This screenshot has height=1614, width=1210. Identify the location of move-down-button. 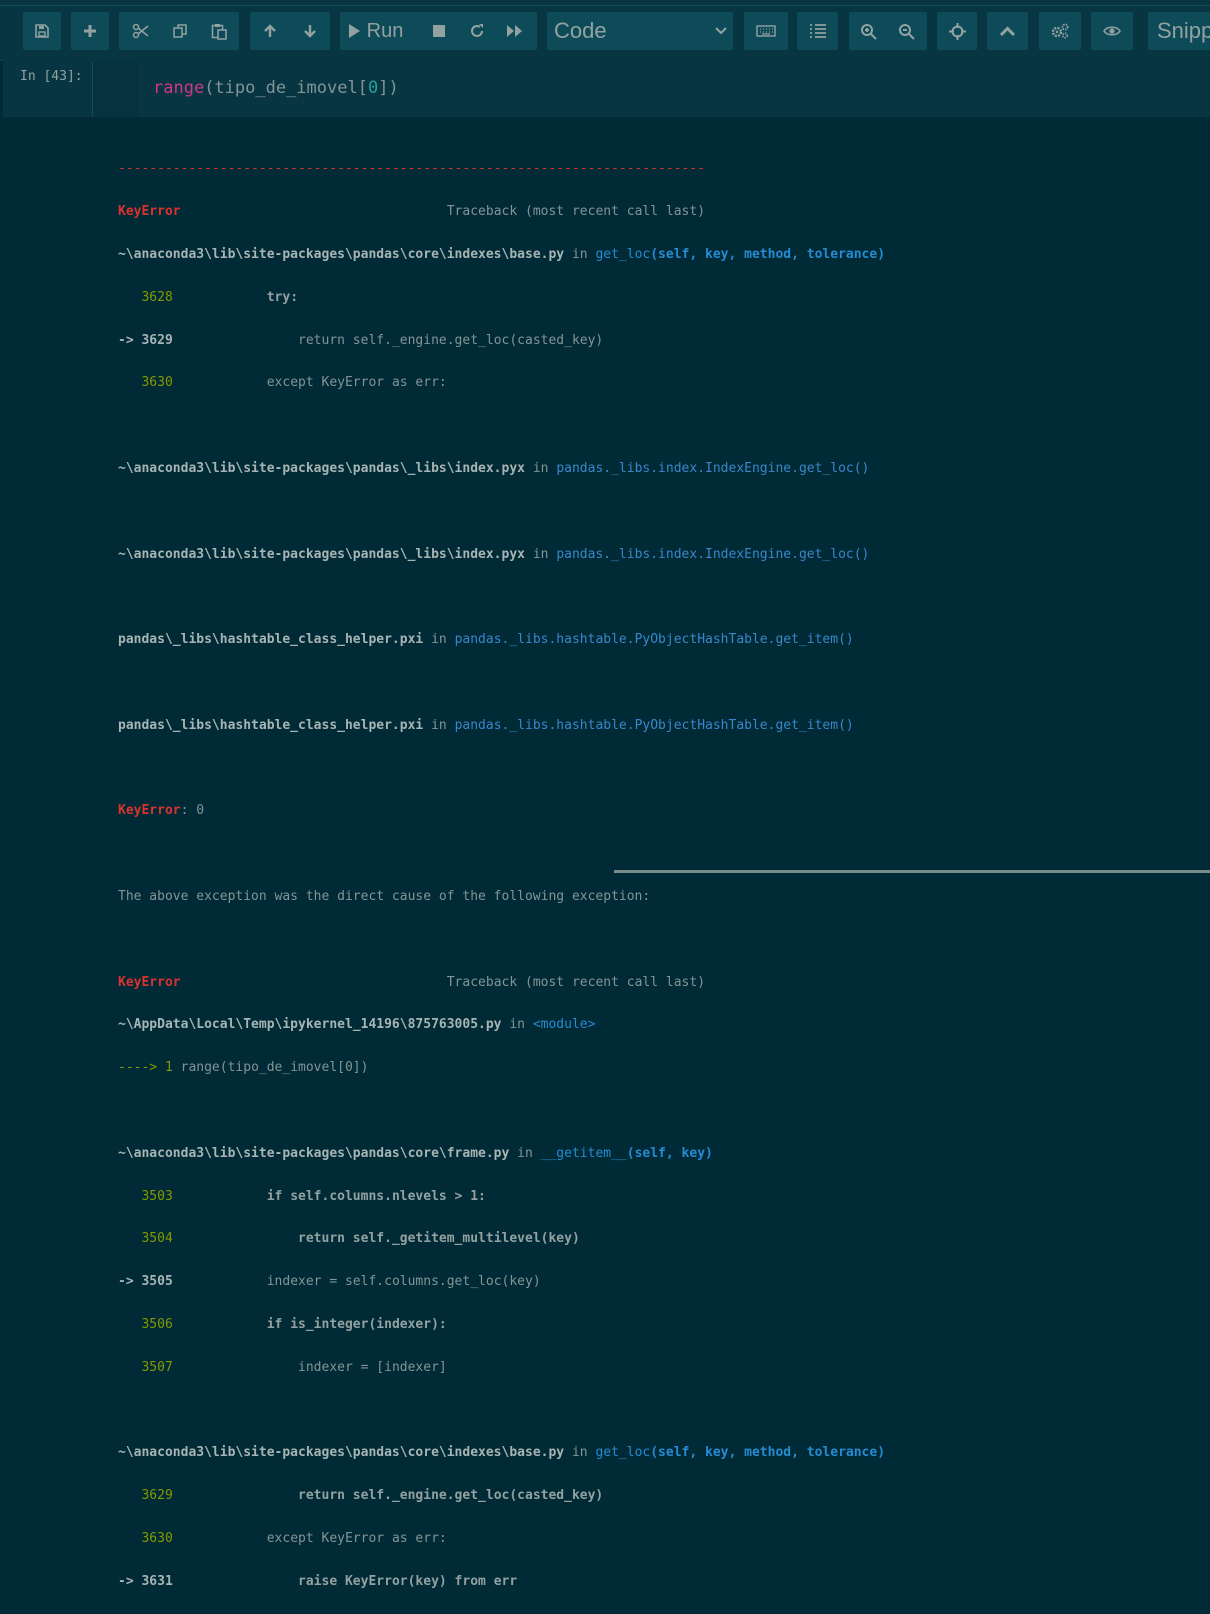
(310, 31).